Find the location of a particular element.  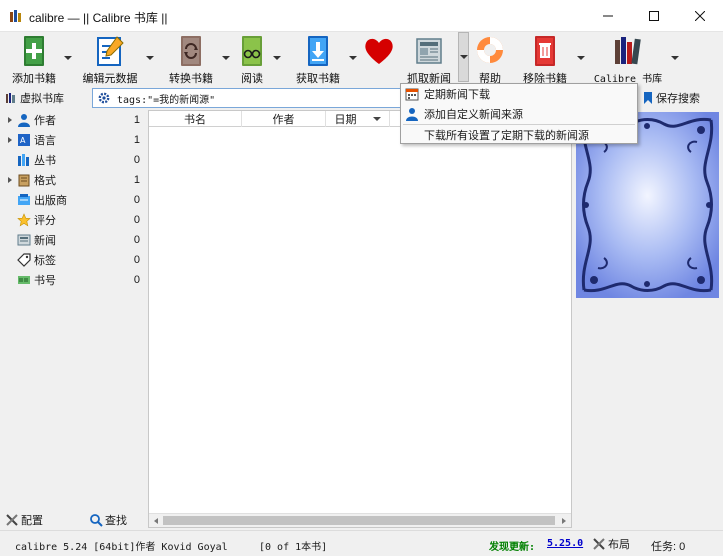

read-dropdown-arrow-icon is located at coordinates (277, 58).